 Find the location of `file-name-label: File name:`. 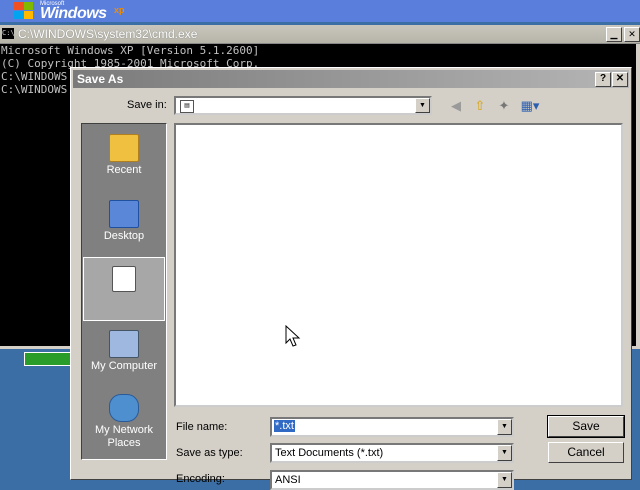

file-name-label: File name: is located at coordinates (202, 427).